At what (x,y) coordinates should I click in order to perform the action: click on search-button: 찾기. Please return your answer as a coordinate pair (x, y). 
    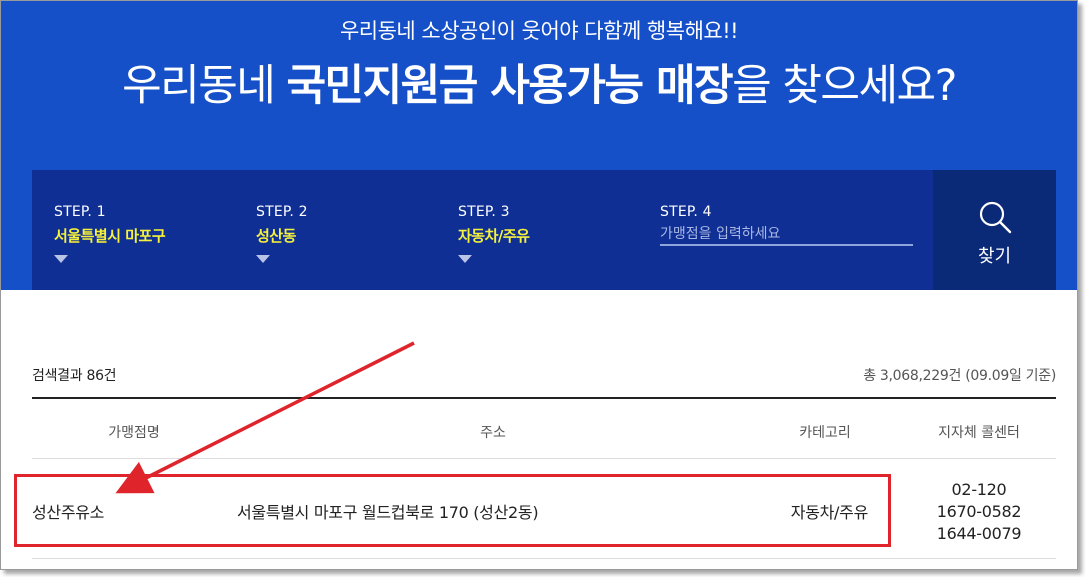
    Looking at the image, I should click on (994, 230).